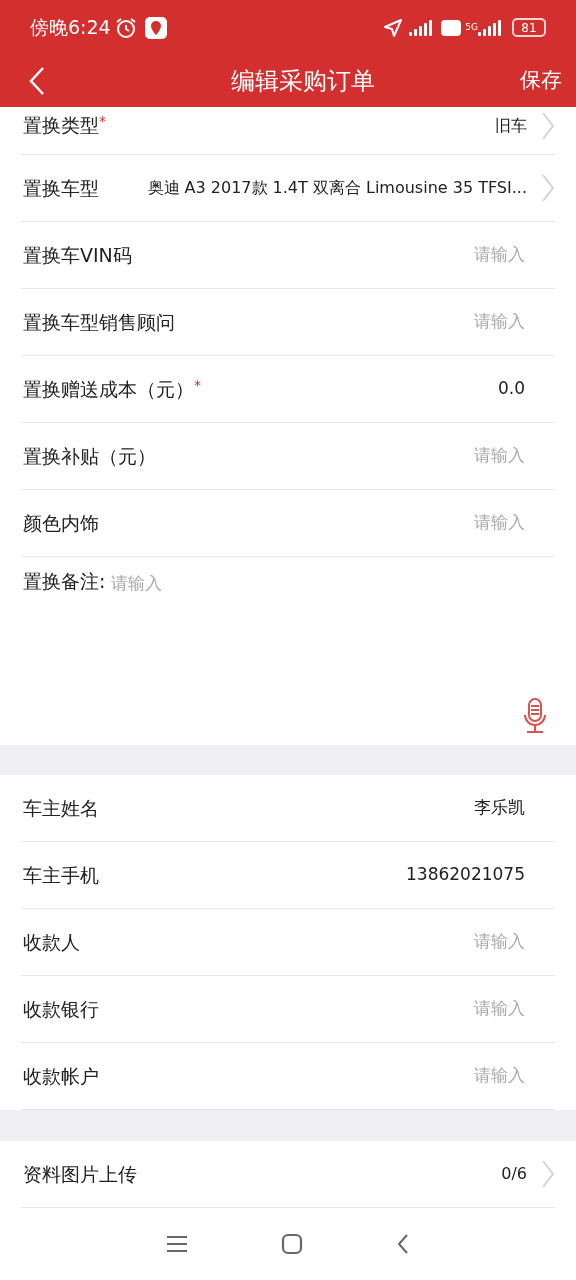 The width and height of the screenshot is (576, 1280). I want to click on field-label: 收款银行, so click(60, 1009).